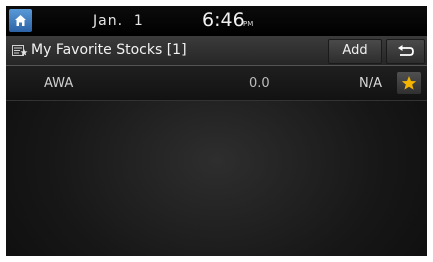  I want to click on status-bar: Jan. 1 6:46 PM, so click(216, 21).